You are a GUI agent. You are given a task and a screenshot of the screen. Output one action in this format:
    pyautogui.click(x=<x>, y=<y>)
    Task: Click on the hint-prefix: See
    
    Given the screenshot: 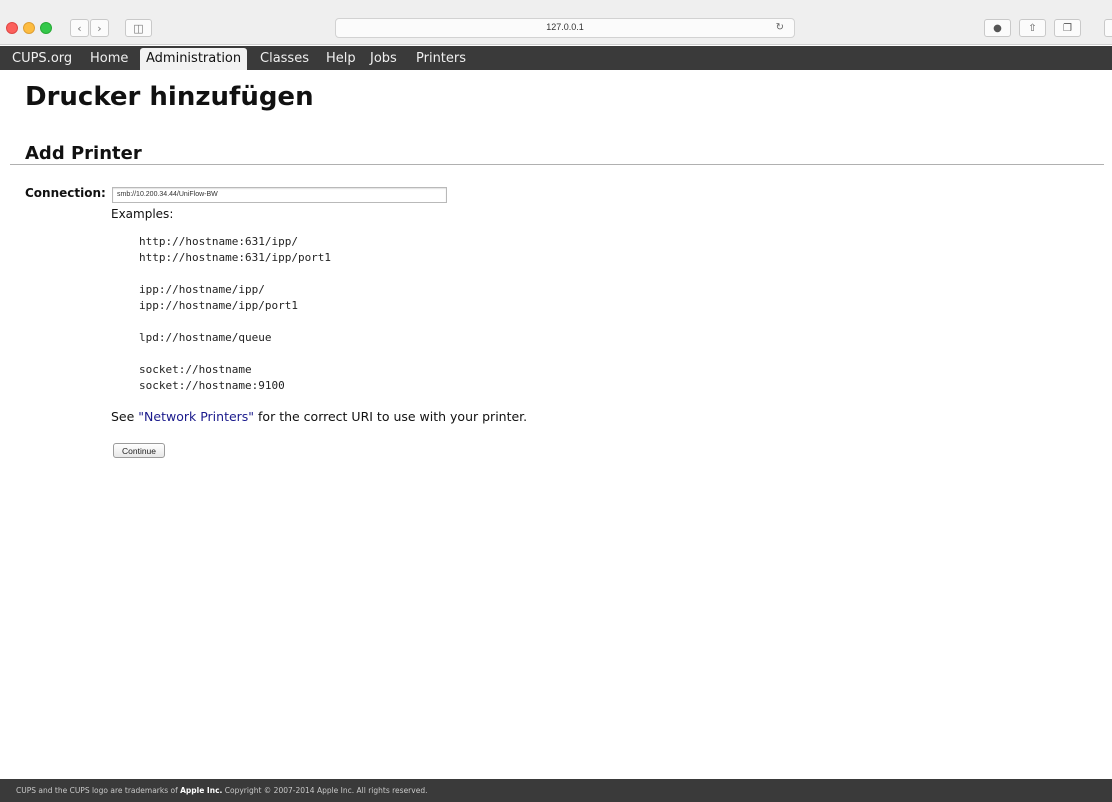 What is the action you would take?
    pyautogui.click(x=125, y=416)
    